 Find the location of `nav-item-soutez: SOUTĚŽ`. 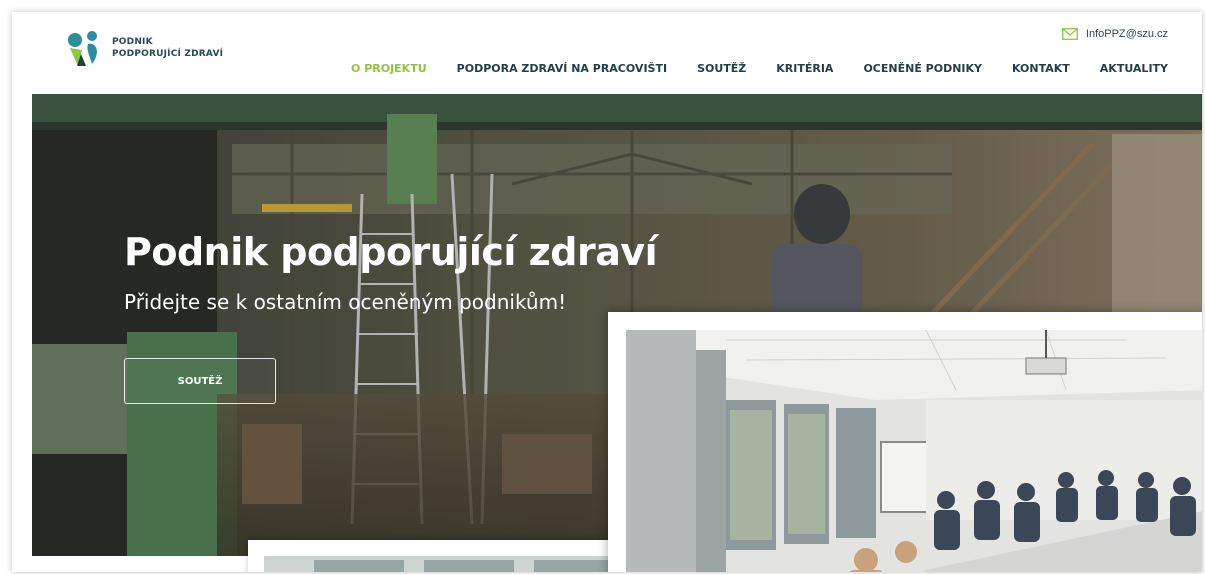

nav-item-soutez: SOUTĚŽ is located at coordinates (721, 68).